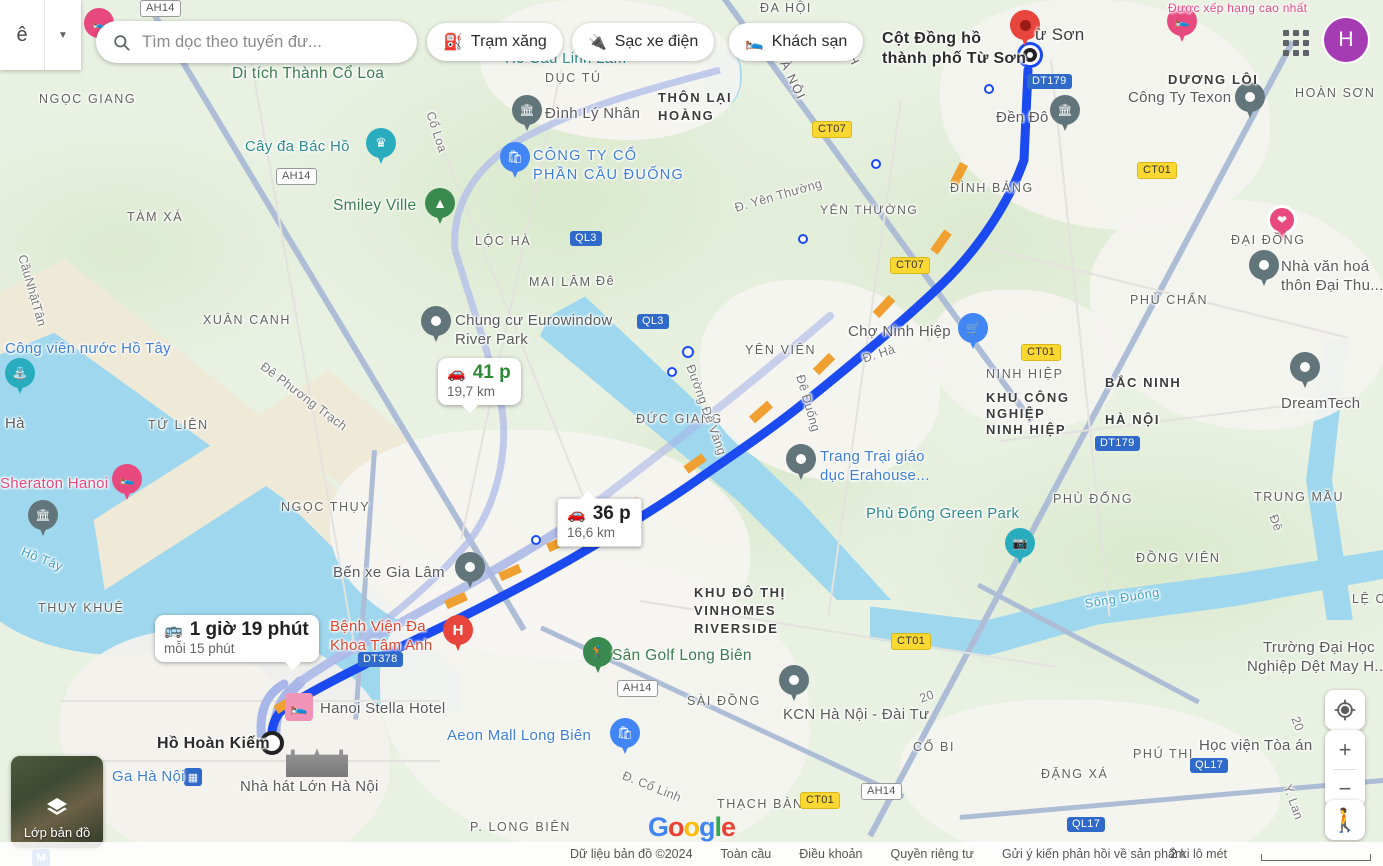 The image size is (1383, 866). What do you see at coordinates (1282, 225) in the screenshot?
I see `poi-pin-dai-dong-favorite: ❤` at bounding box center [1282, 225].